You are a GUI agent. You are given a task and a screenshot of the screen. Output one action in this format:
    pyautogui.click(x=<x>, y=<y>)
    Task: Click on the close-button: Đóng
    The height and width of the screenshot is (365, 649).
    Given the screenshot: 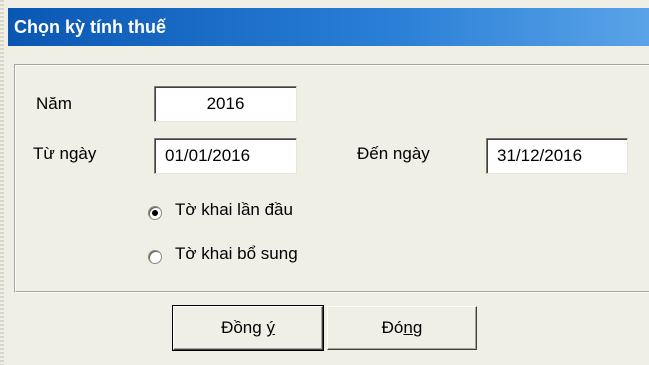 What is the action you would take?
    pyautogui.click(x=402, y=328)
    